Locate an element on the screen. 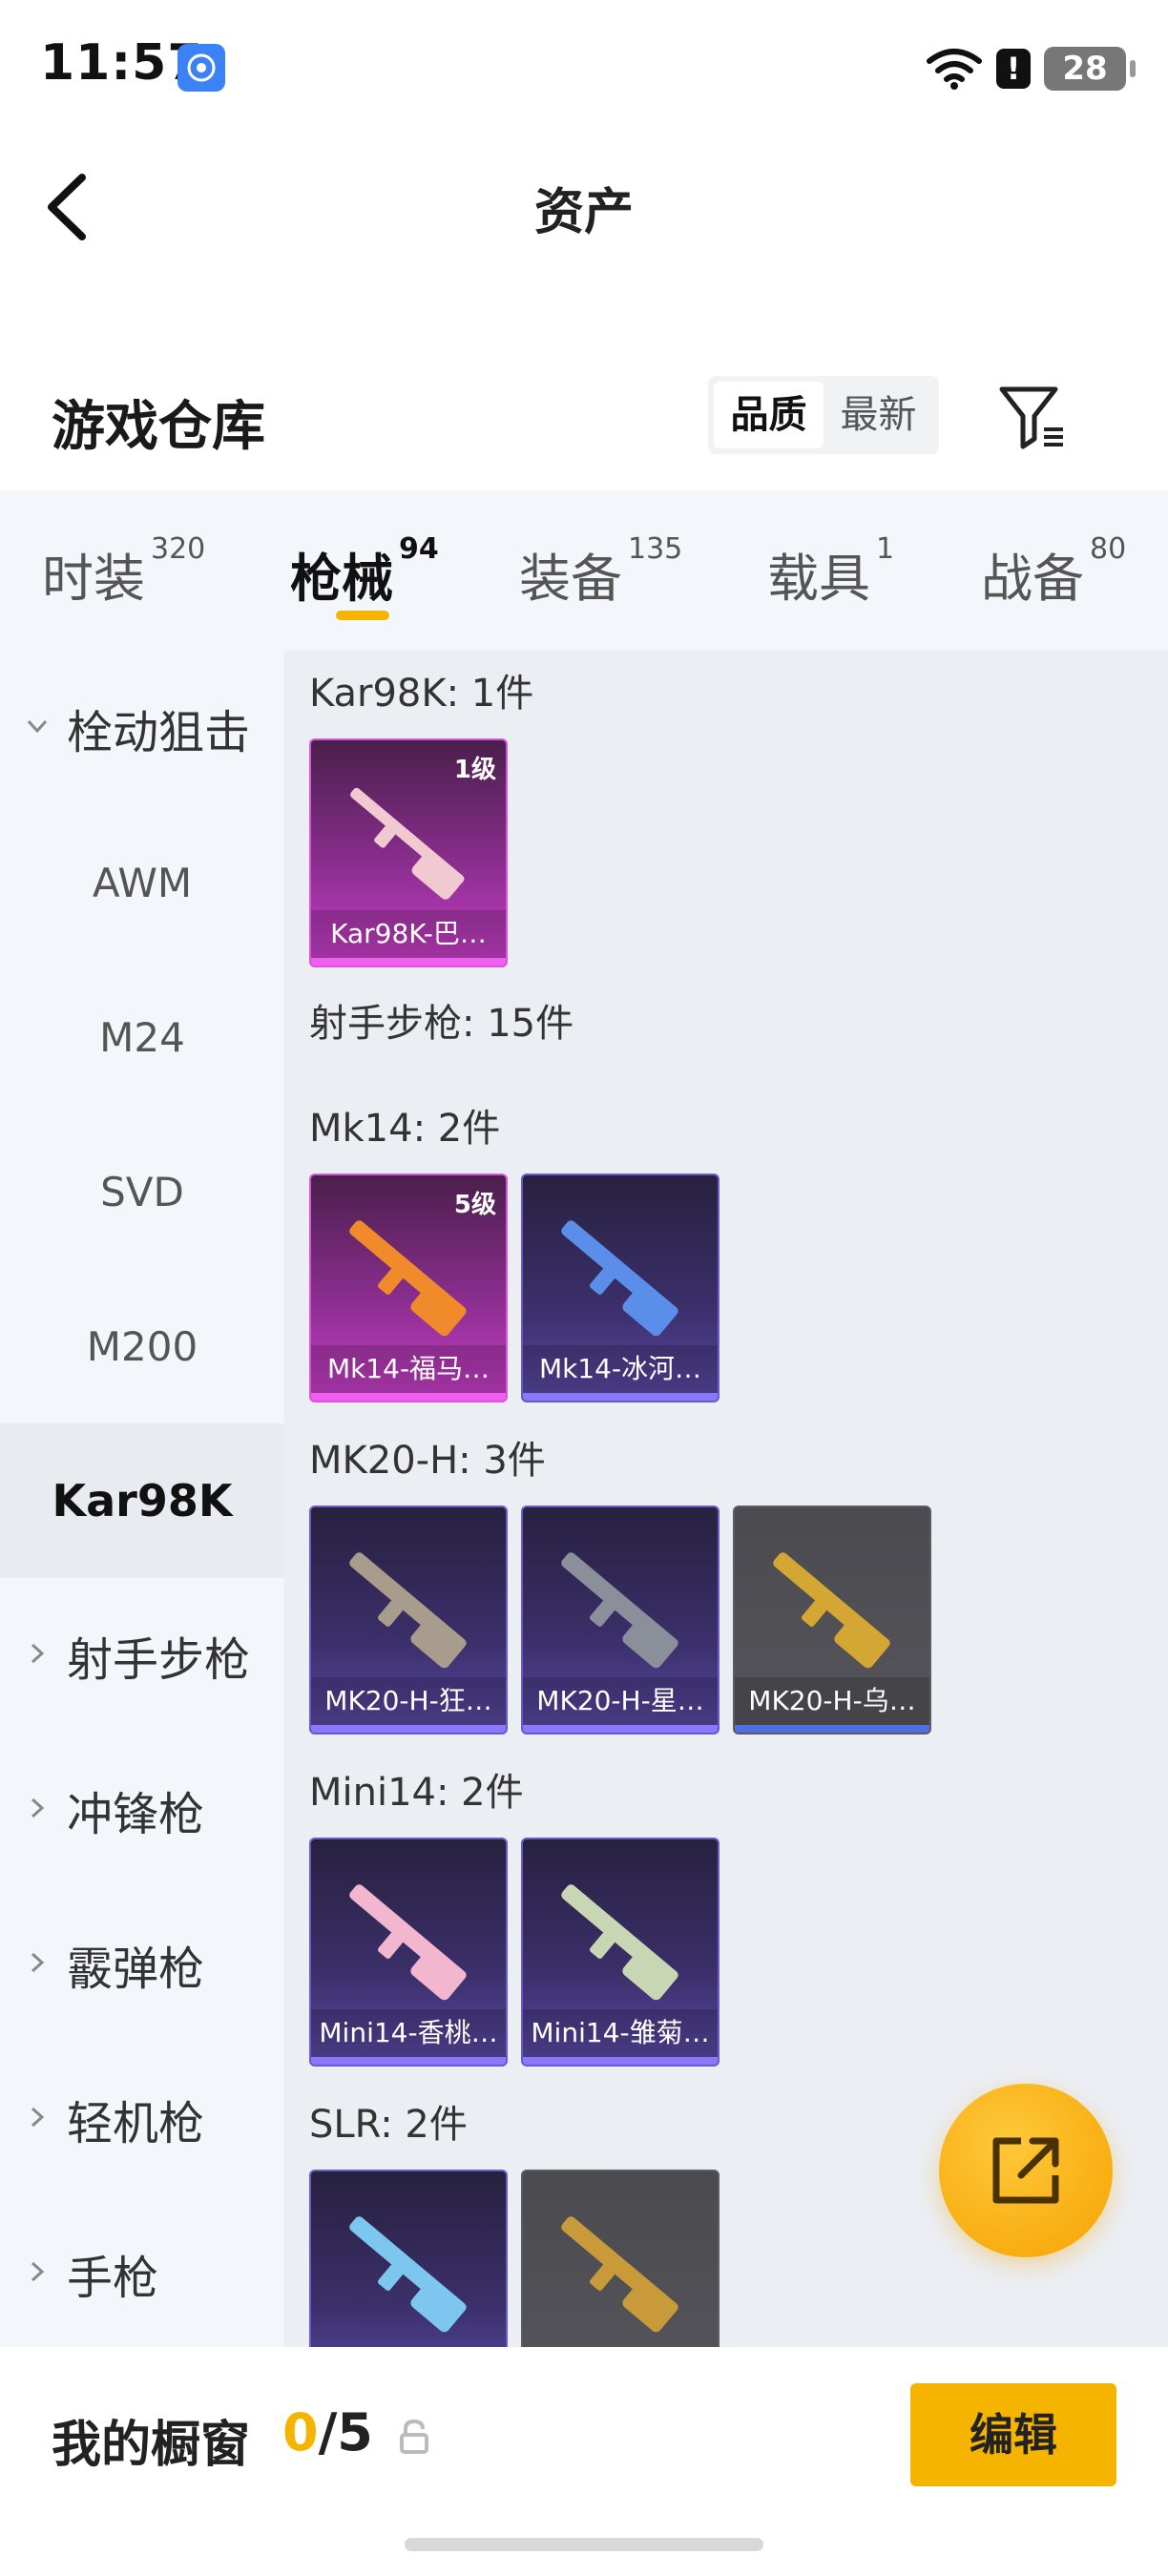 The height and width of the screenshot is (2576, 1168). sidebar-item-m24: M24 is located at coordinates (142, 1037).